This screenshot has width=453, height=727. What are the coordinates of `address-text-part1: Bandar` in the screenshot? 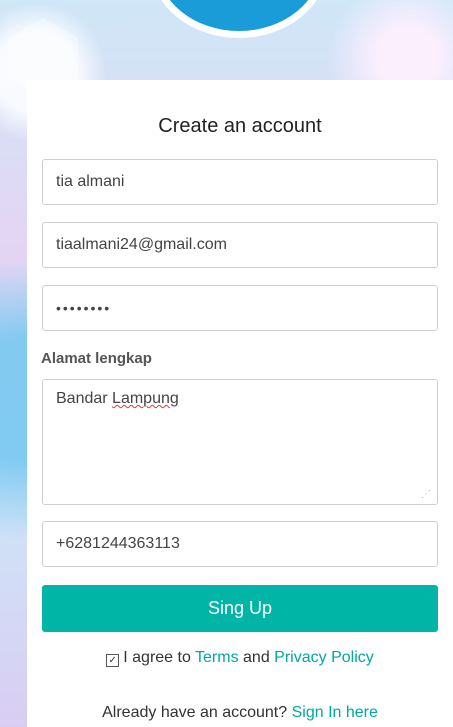 It's located at (84, 398).